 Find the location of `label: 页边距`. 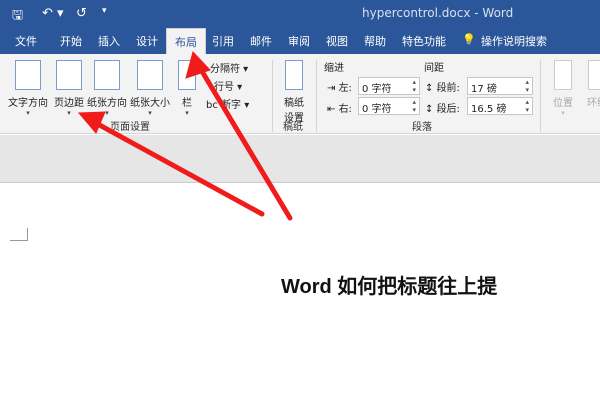

label: 页边距 is located at coordinates (69, 103).